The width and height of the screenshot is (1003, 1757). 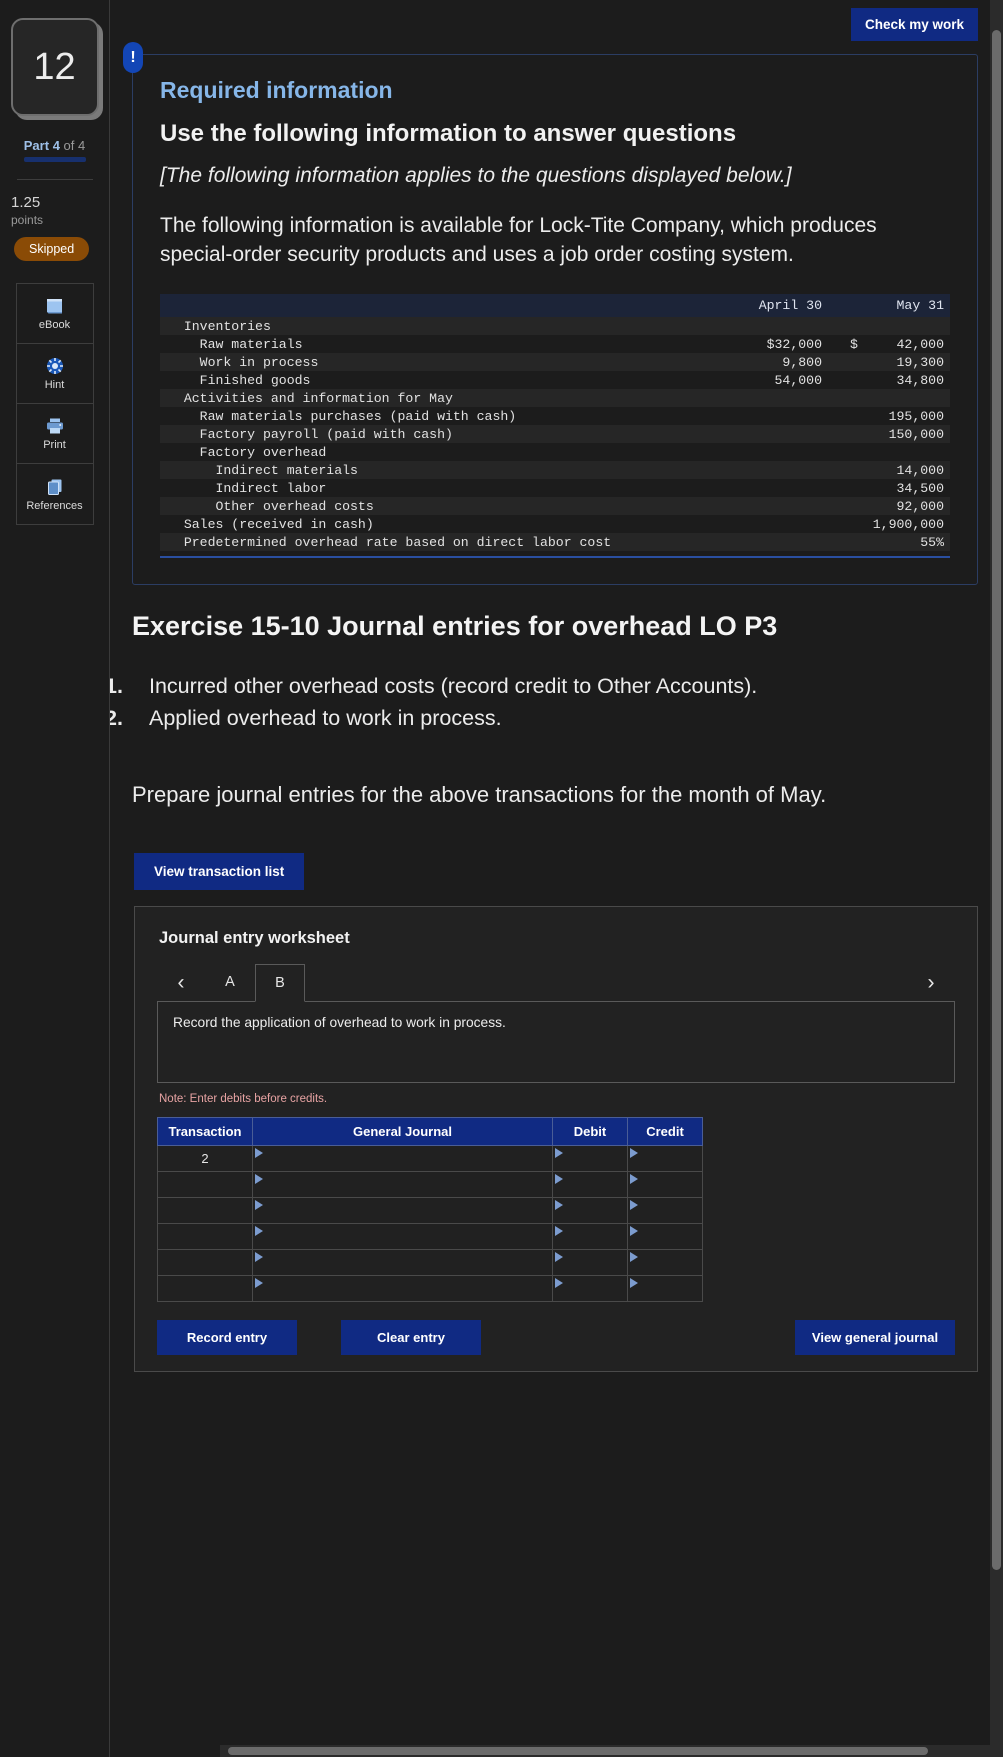 I want to click on financial-row-label: Raw materials purchases (paid with cash), so click(x=342, y=416).